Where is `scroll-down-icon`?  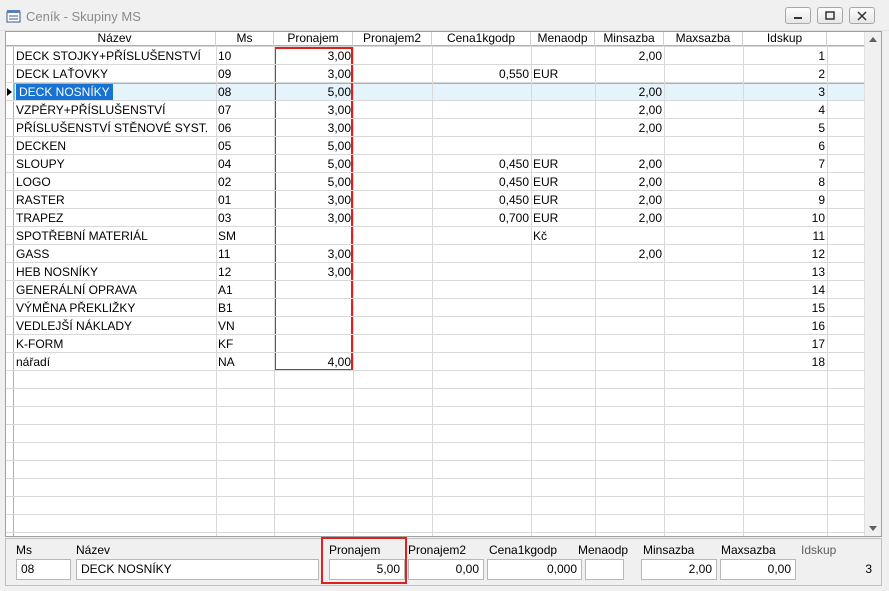 scroll-down-icon is located at coordinates (873, 528).